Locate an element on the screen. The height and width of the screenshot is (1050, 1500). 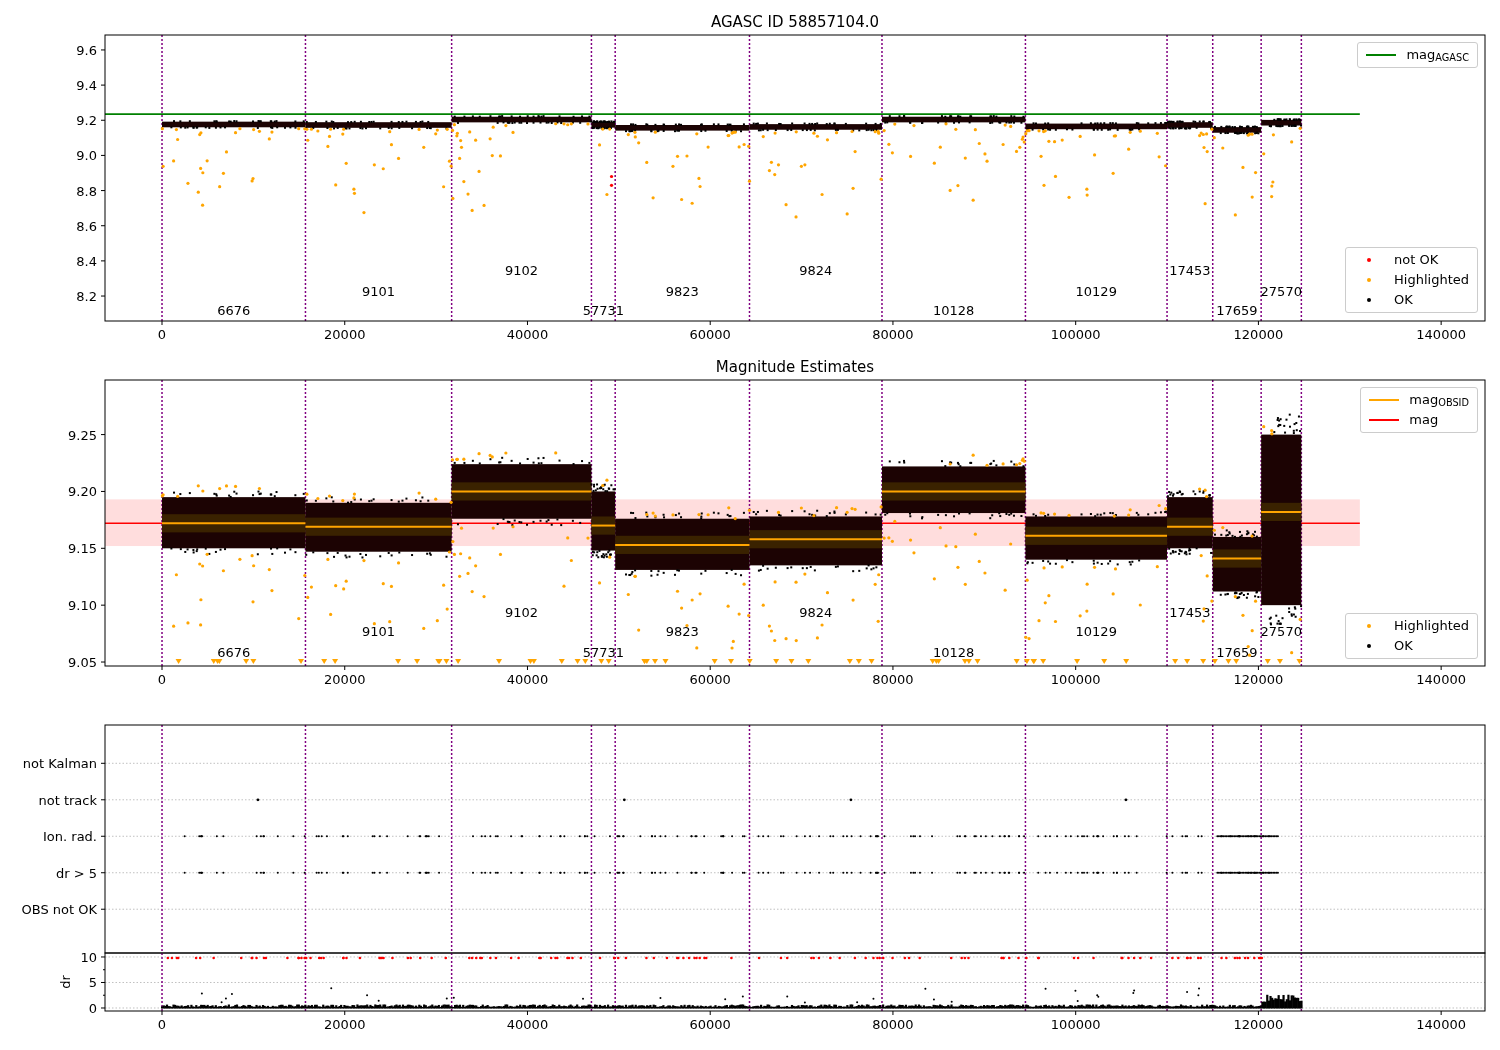
tick-label: 9.05 is located at coordinates (82, 662).